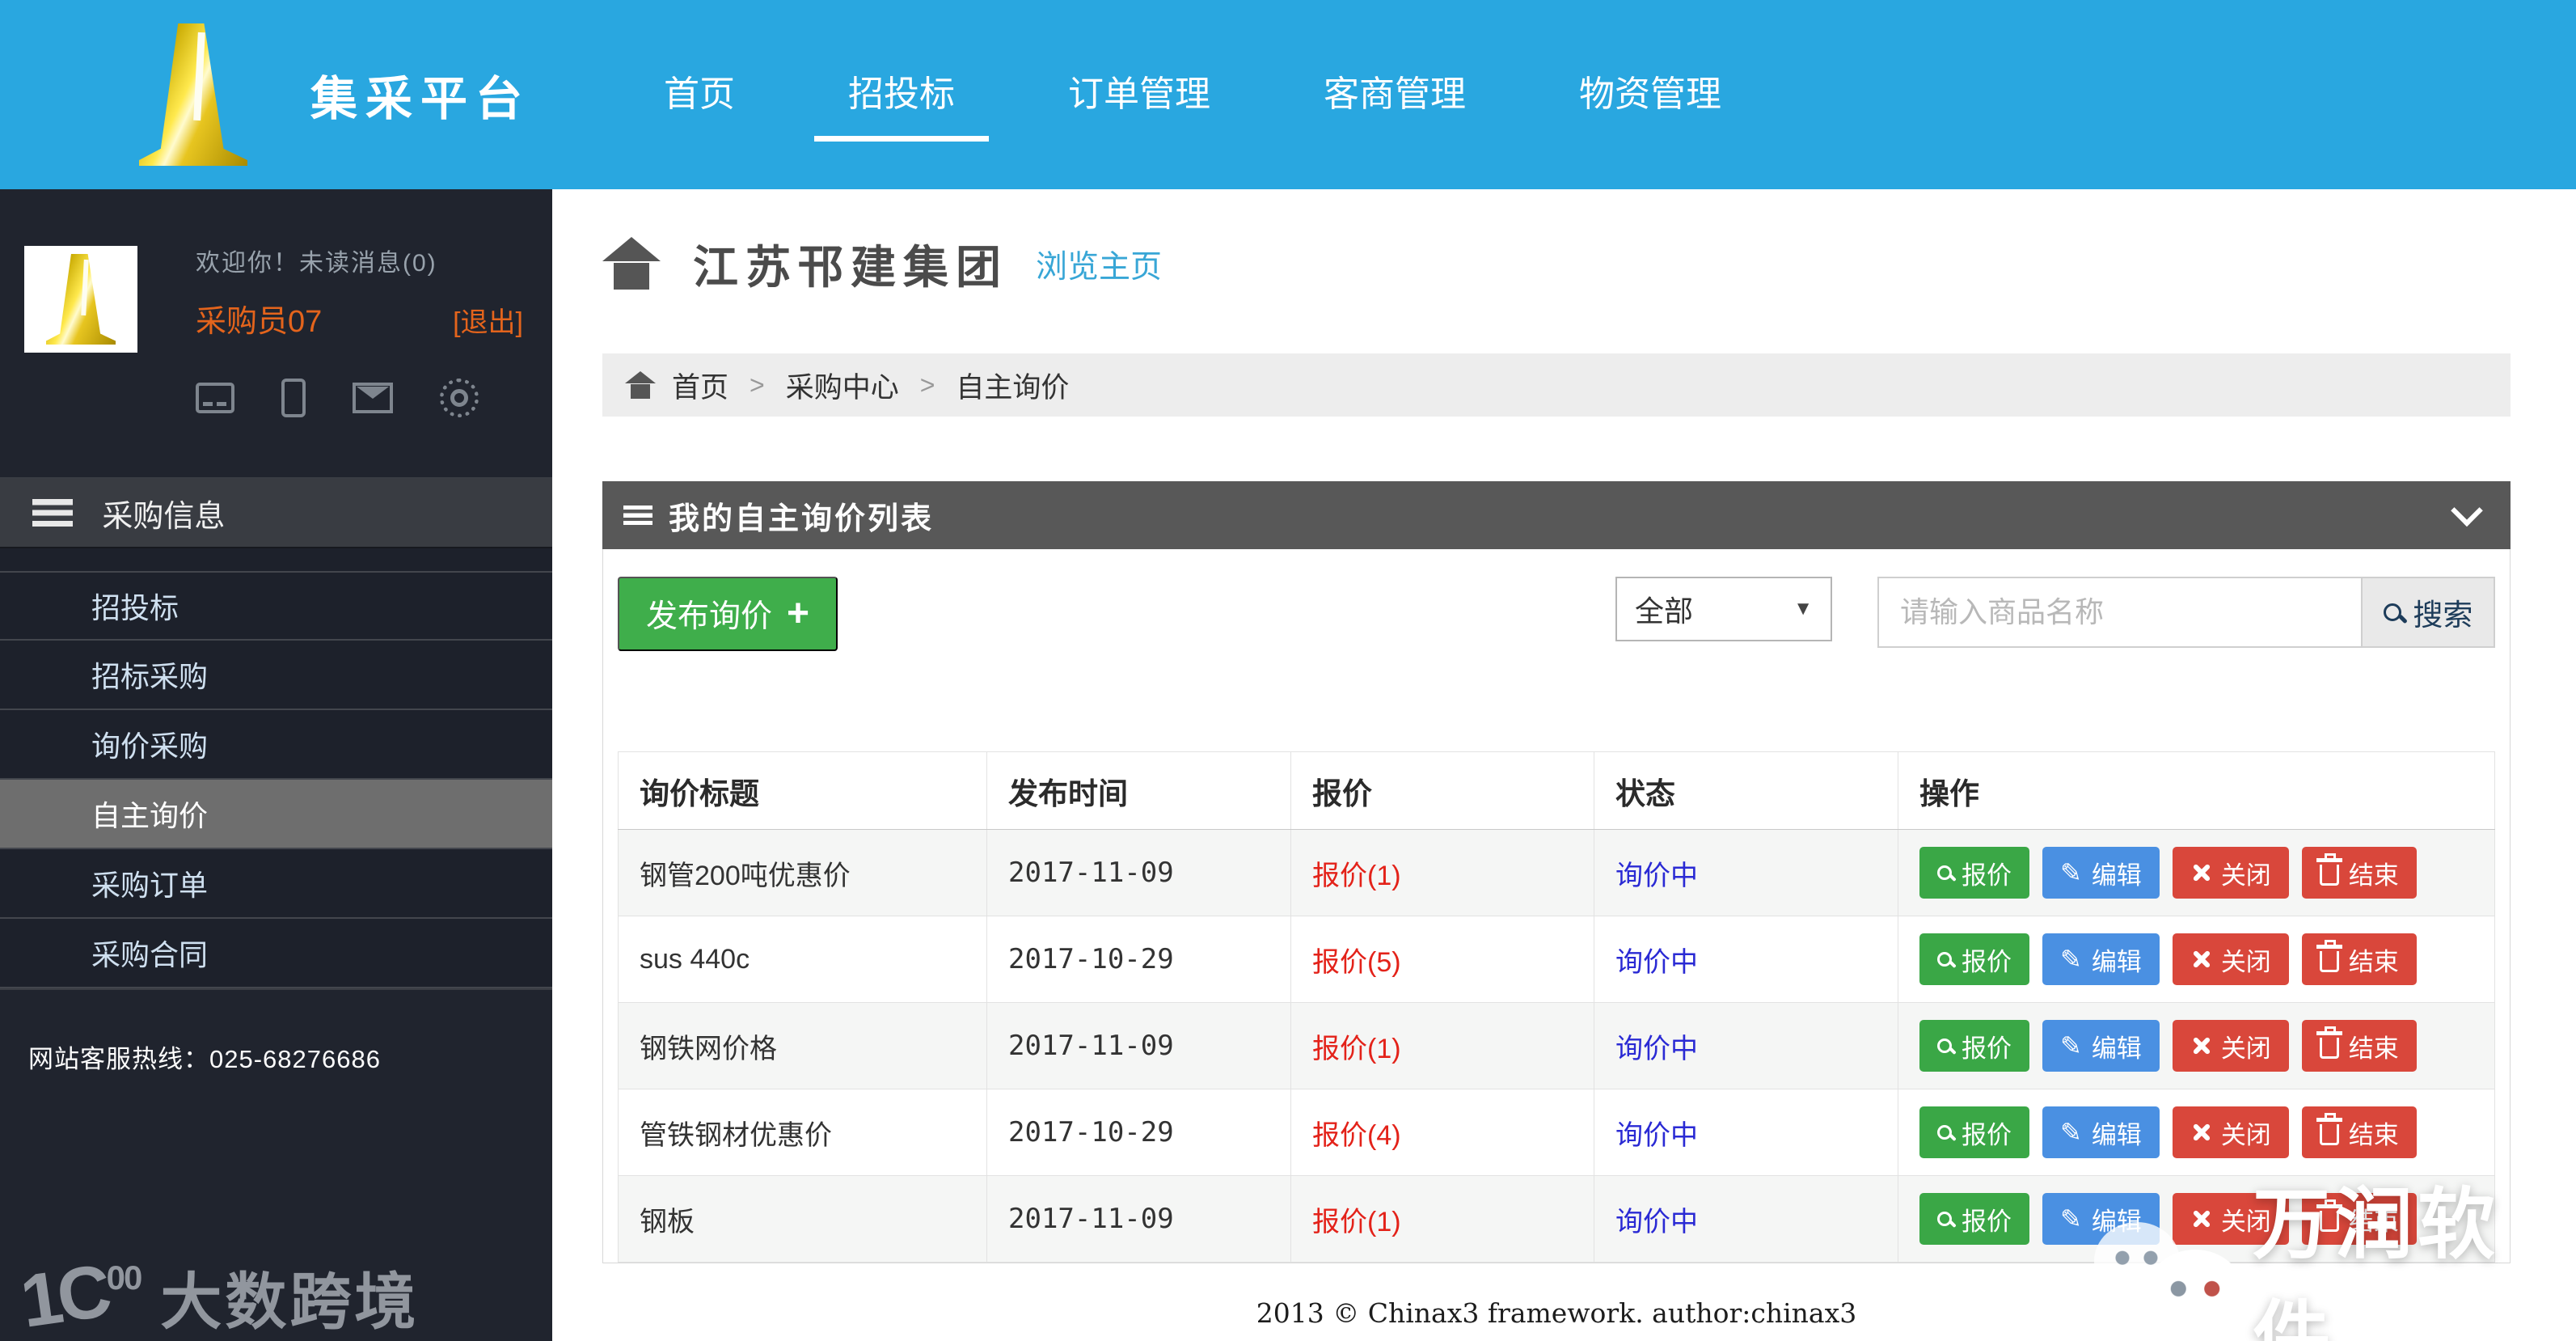  I want to click on brand-title: 集采平台, so click(420, 99).